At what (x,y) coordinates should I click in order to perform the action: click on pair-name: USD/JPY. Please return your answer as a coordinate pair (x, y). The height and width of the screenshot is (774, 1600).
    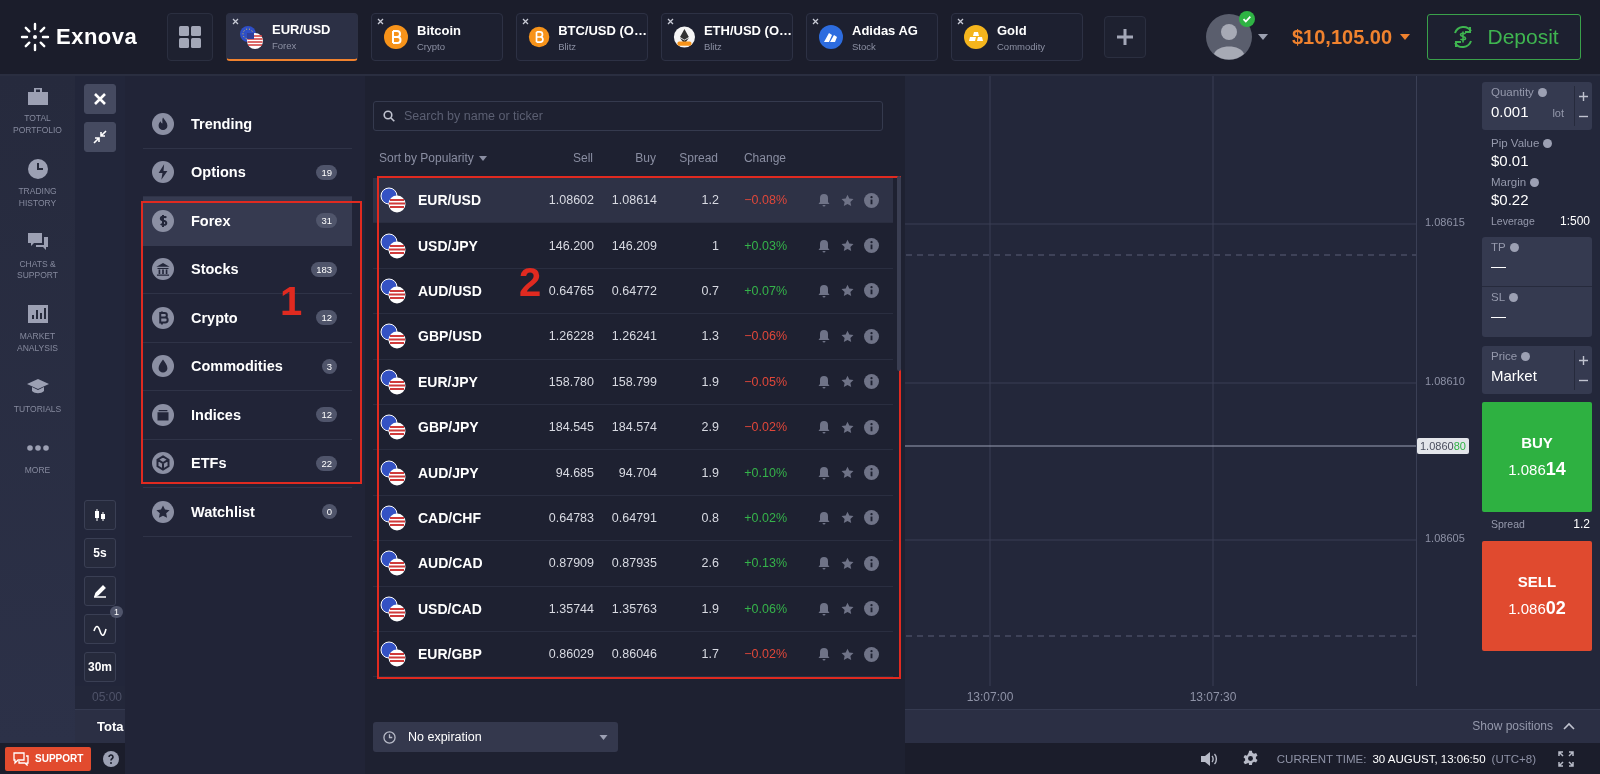
    Looking at the image, I should click on (448, 245).